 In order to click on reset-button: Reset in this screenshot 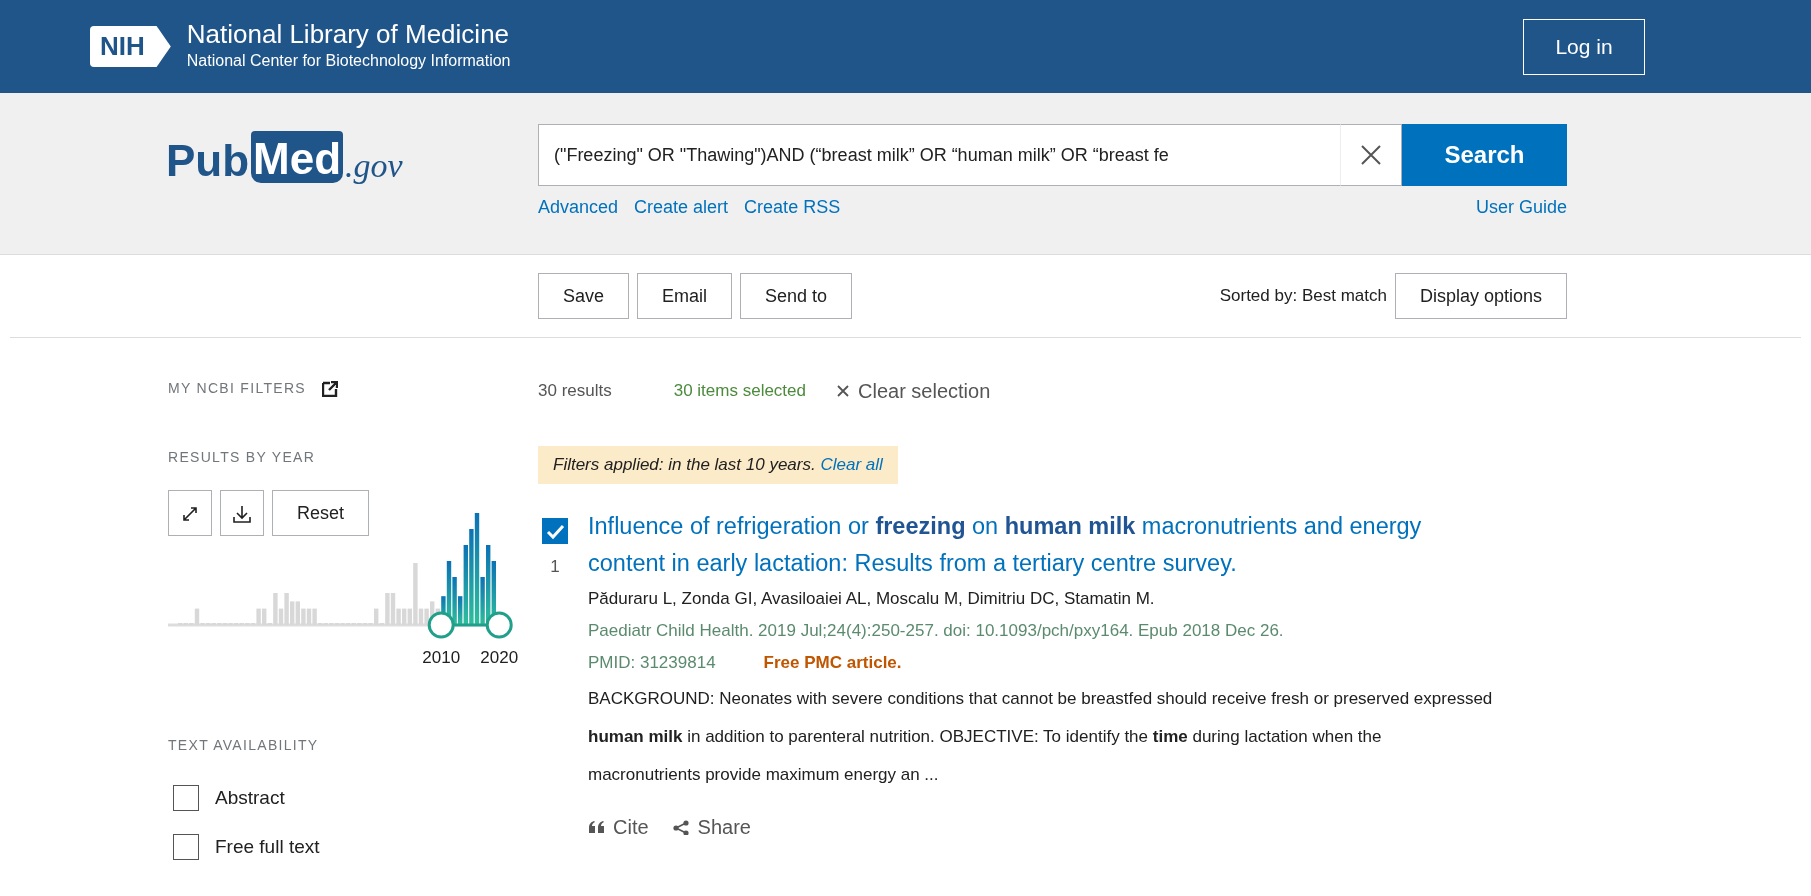, I will do `click(321, 513)`.